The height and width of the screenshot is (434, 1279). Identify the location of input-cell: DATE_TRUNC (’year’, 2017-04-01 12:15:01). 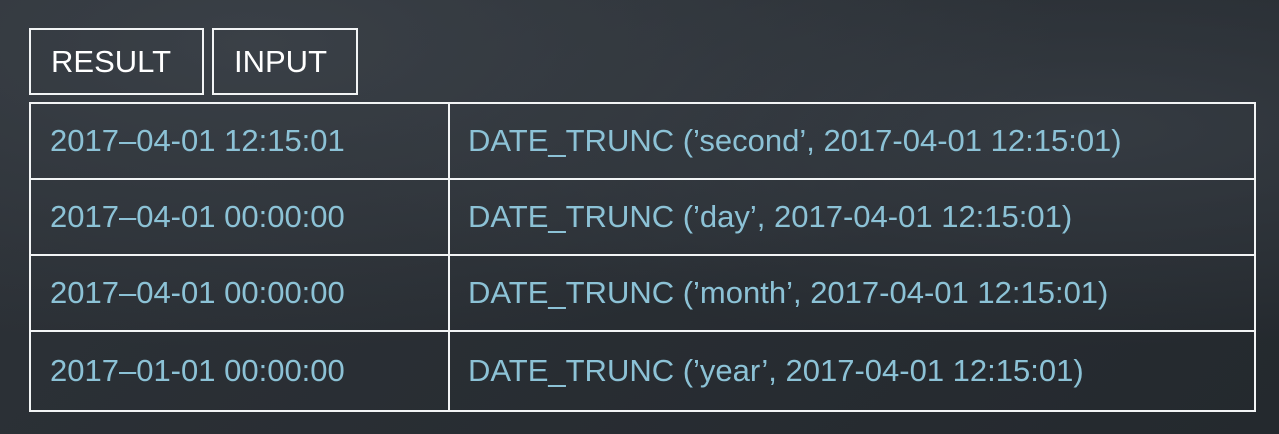
(776, 370).